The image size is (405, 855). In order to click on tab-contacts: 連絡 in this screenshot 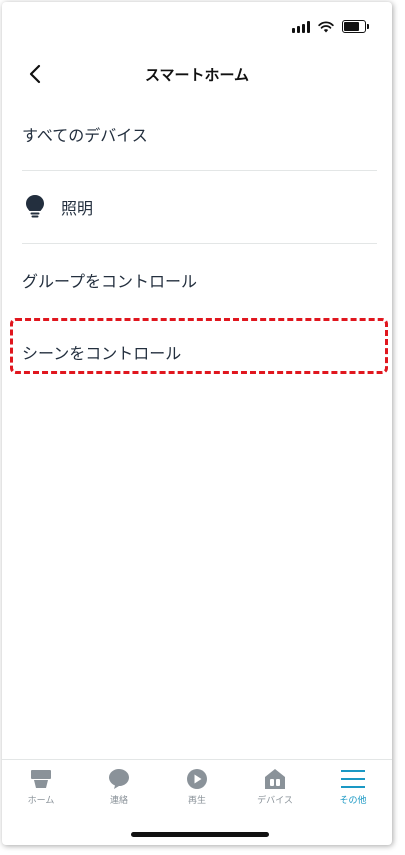, I will do `click(119, 786)`.